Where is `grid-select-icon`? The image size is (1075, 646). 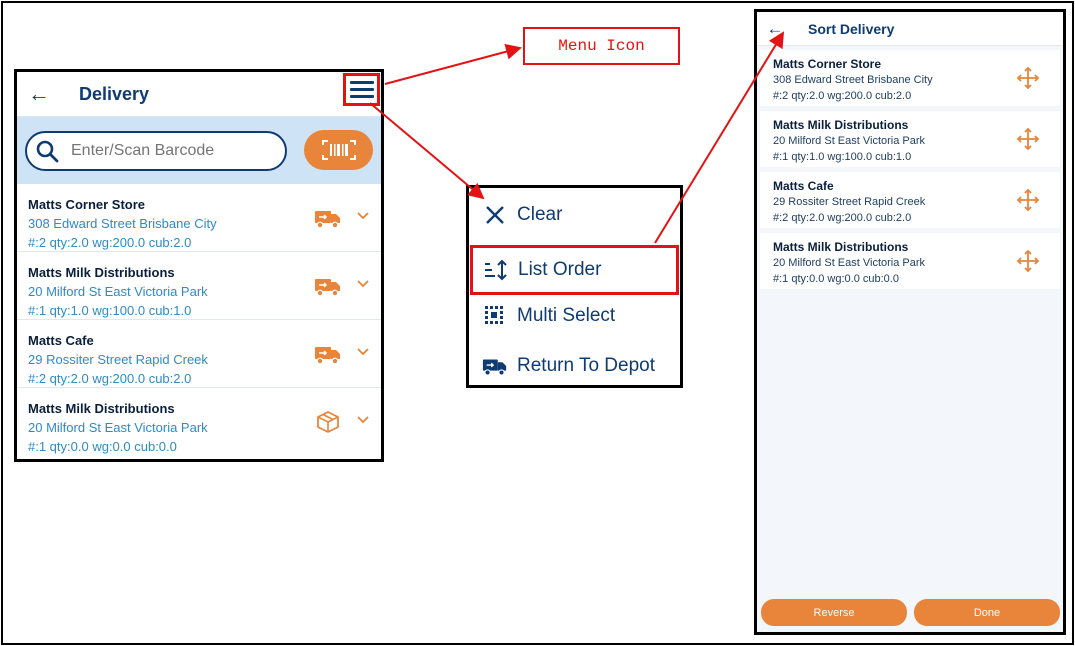 grid-select-icon is located at coordinates (495, 316).